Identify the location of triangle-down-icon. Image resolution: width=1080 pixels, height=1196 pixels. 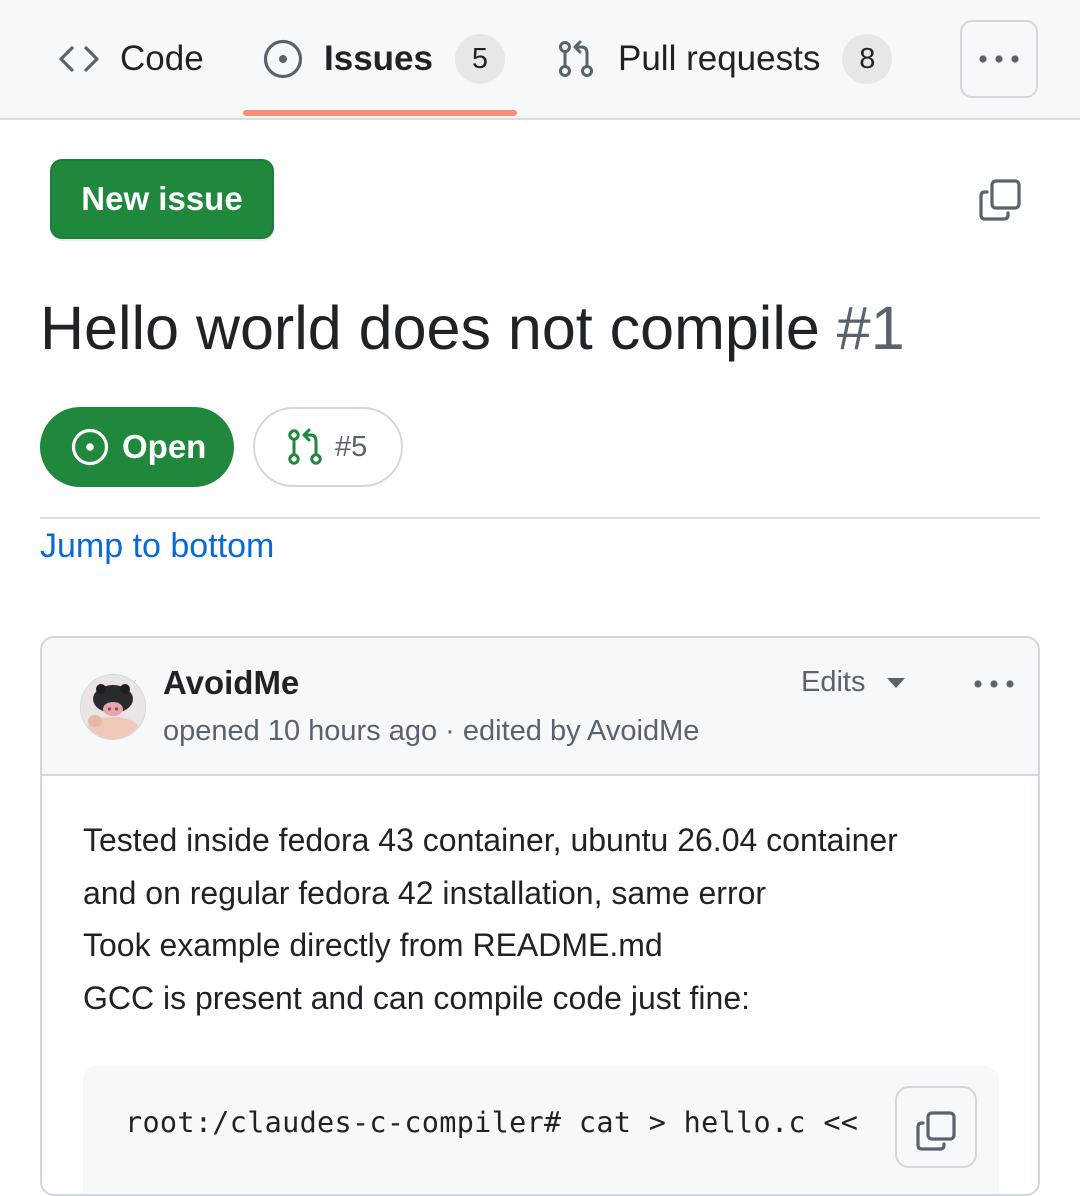
(896, 682).